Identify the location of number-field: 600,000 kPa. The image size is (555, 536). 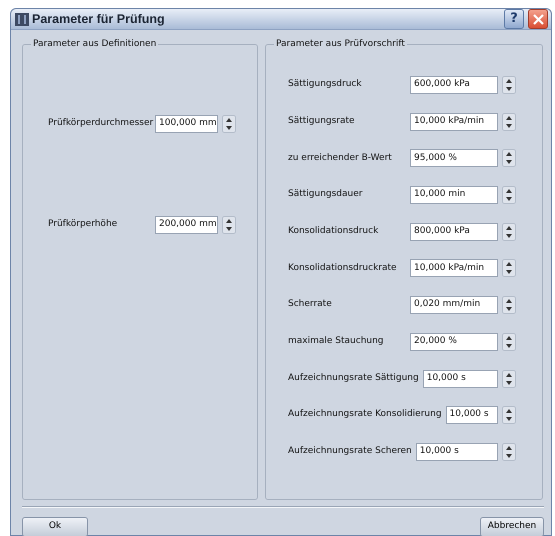
(454, 85).